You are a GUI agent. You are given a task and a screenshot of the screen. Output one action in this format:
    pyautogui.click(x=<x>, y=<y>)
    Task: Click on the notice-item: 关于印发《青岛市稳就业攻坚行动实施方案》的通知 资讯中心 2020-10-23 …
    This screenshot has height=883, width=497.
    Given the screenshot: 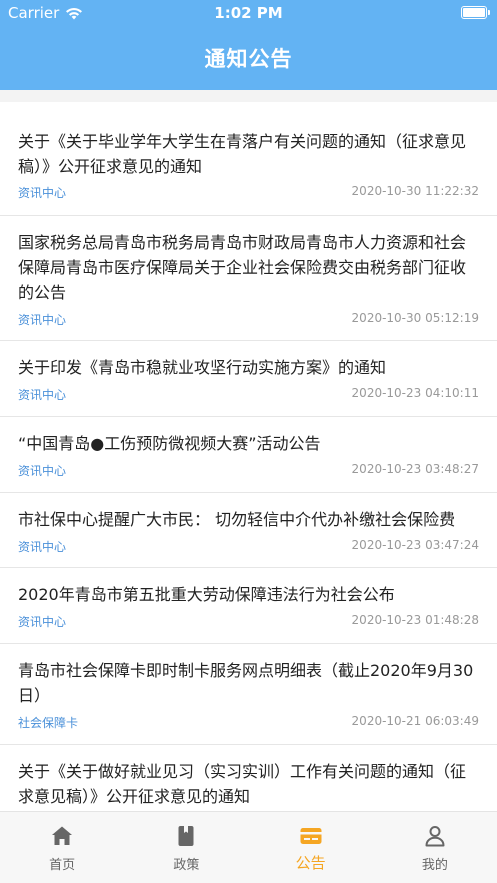 What is the action you would take?
    pyautogui.click(x=248, y=379)
    